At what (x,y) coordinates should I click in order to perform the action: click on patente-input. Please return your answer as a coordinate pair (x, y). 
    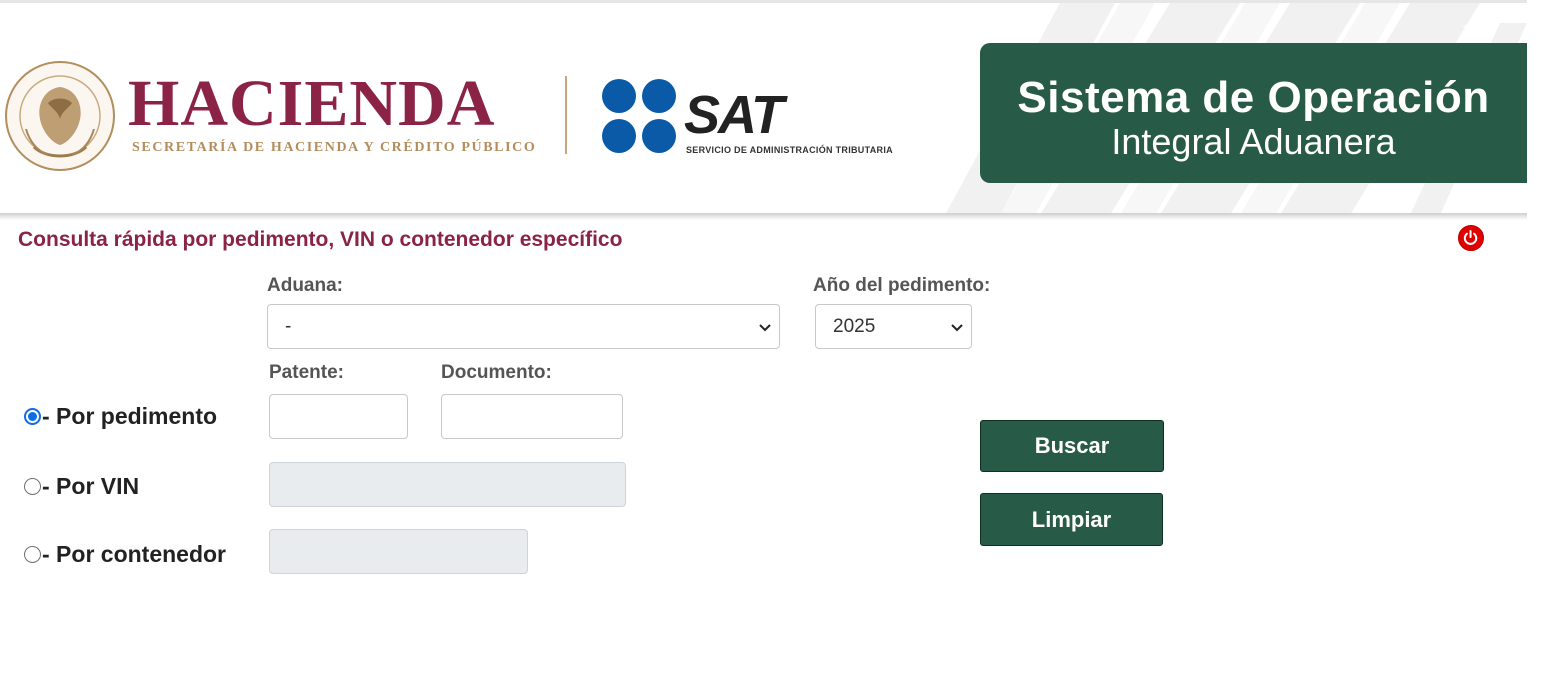
    Looking at the image, I should click on (338, 416).